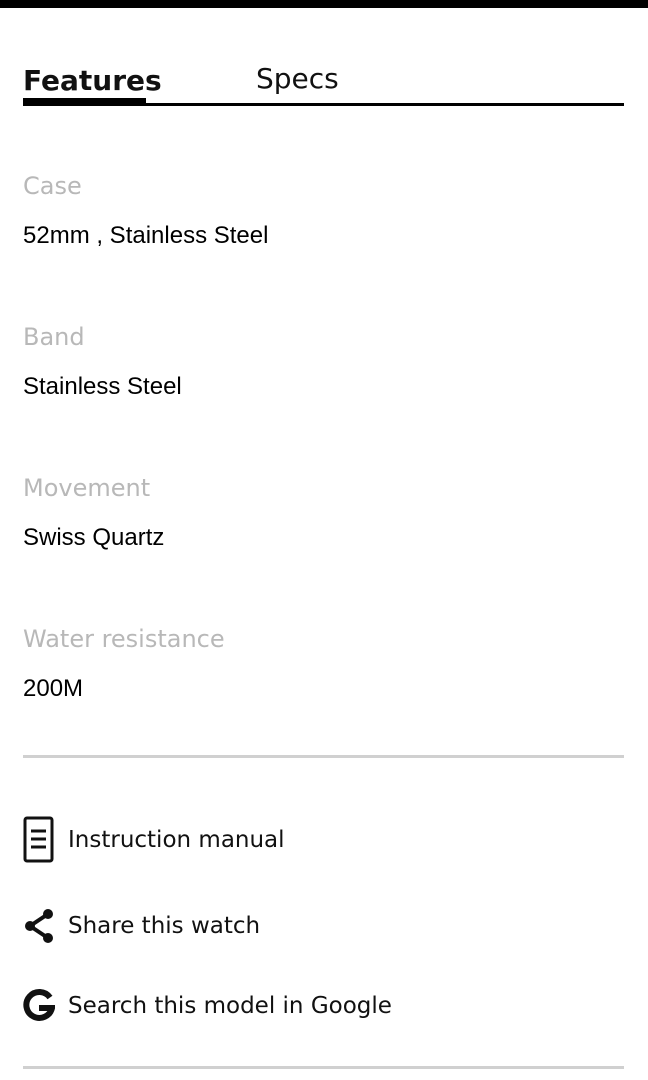  What do you see at coordinates (39, 840) in the screenshot?
I see `document-icon` at bounding box center [39, 840].